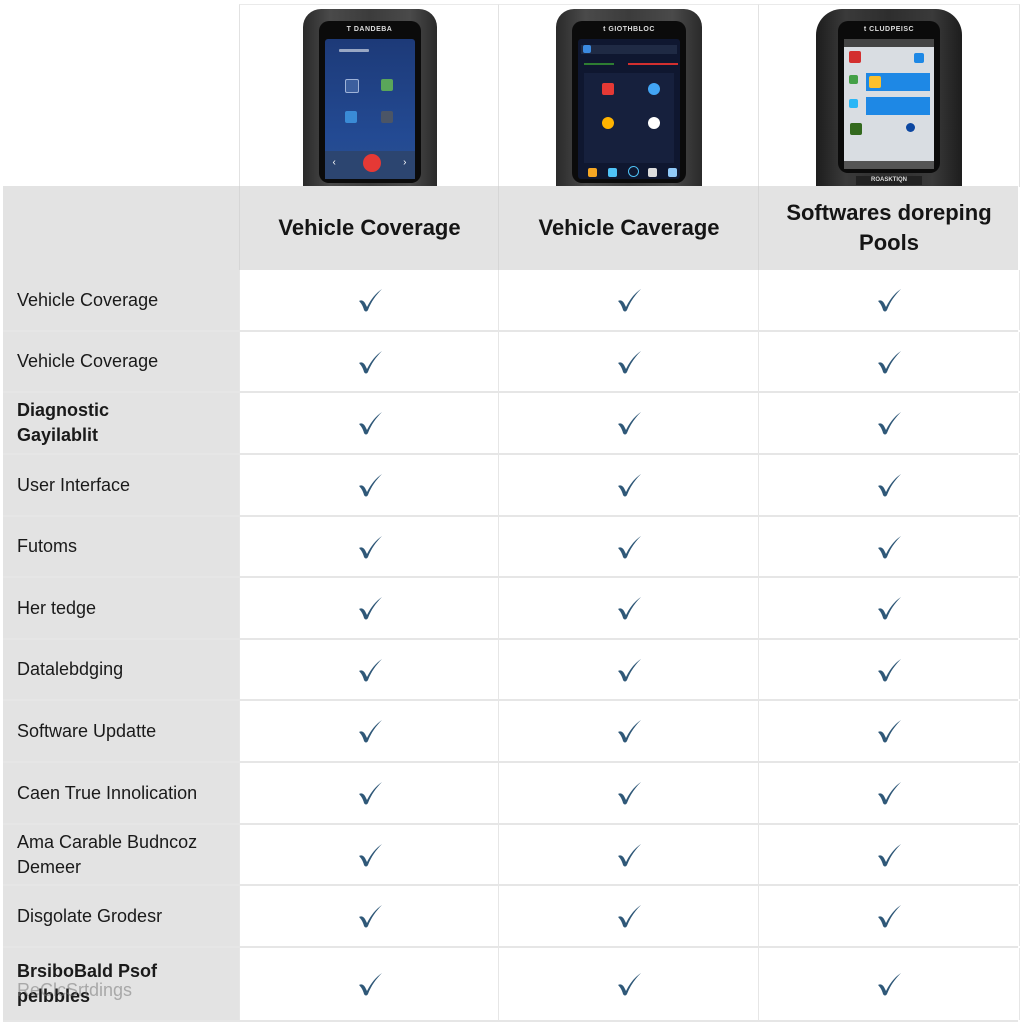  What do you see at coordinates (910, 127) in the screenshot?
I see `user-icon` at bounding box center [910, 127].